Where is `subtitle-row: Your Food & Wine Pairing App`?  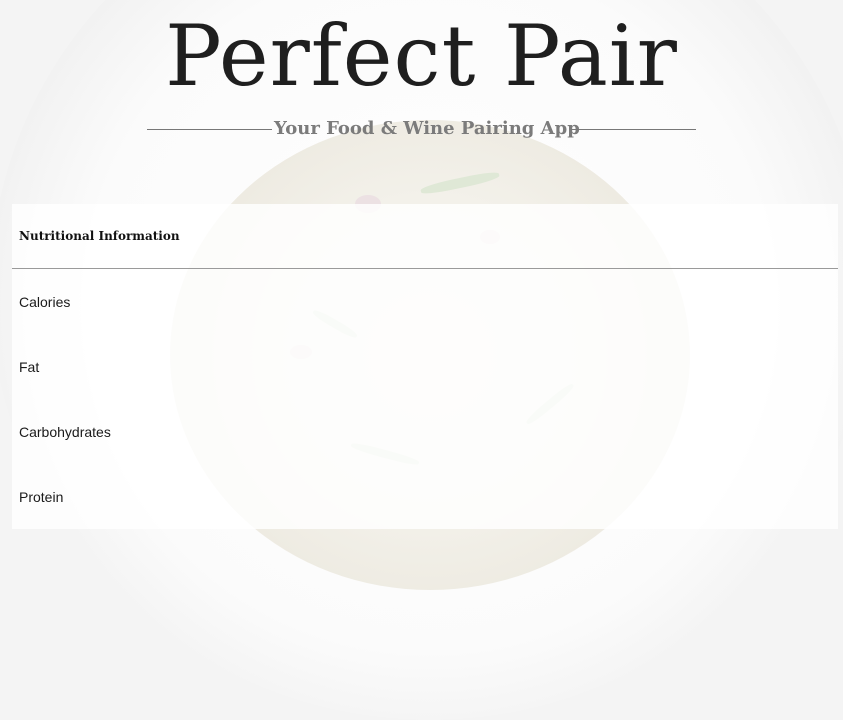
subtitle-row: Your Food & Wine Pairing App is located at coordinates (421, 129).